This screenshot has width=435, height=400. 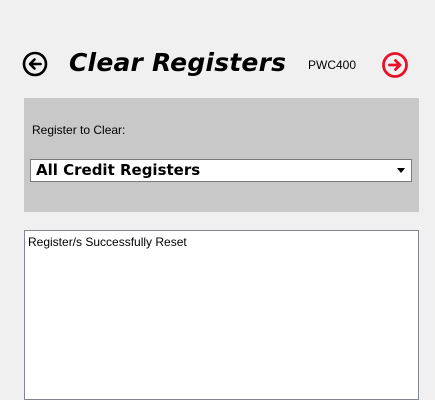 What do you see at coordinates (79, 130) in the screenshot?
I see `register-label: Register to Clear:` at bounding box center [79, 130].